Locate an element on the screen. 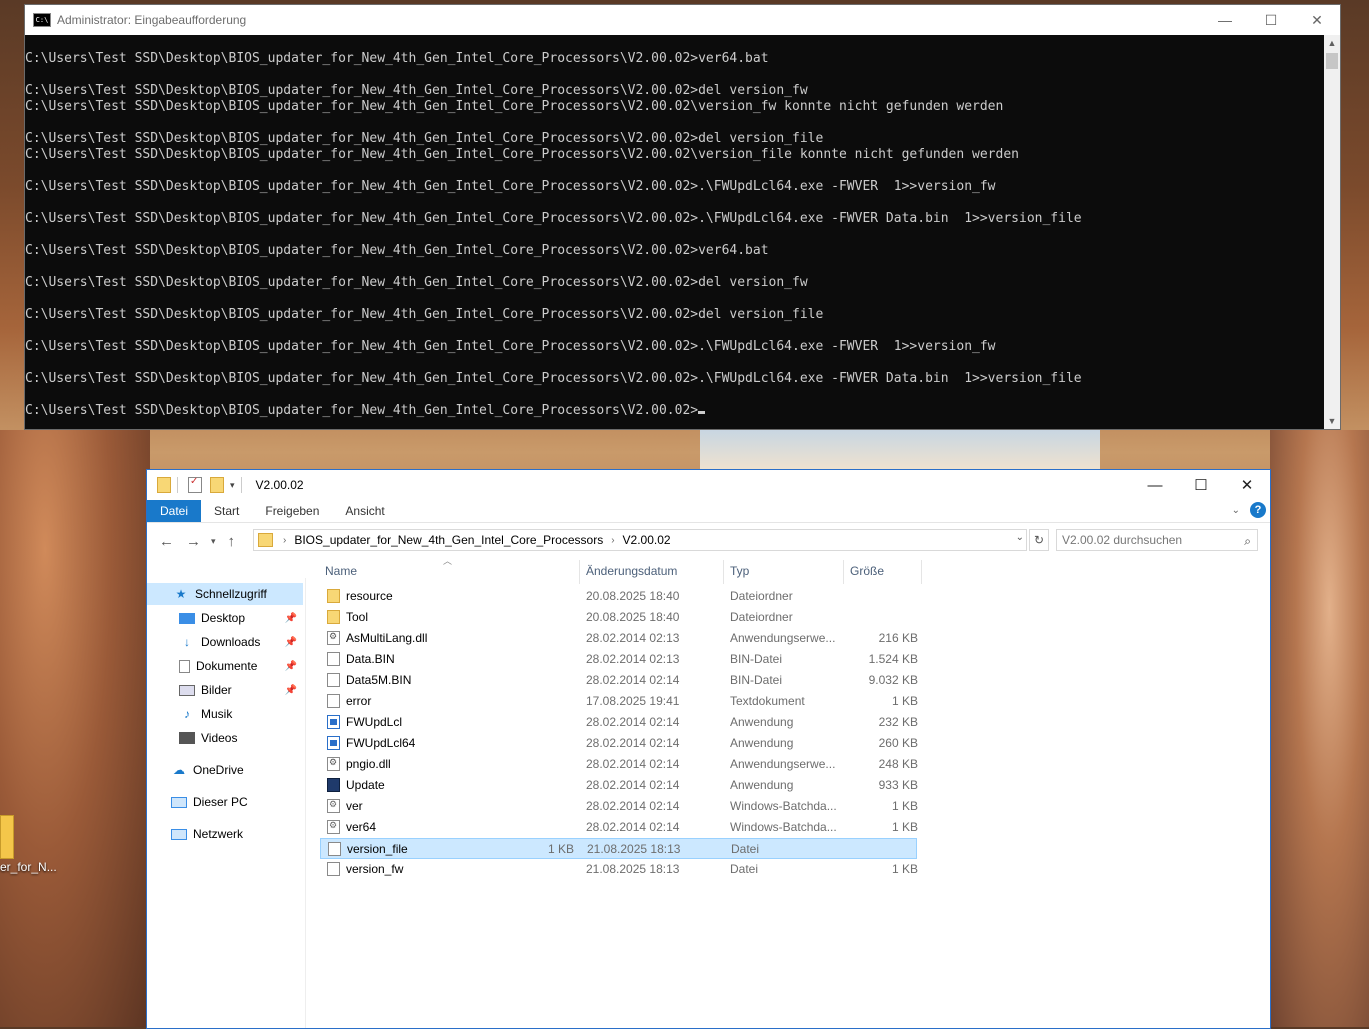 This screenshot has height=1029, width=1369. nav-item-dokumente: Dokumente 📌 is located at coordinates (225, 666).